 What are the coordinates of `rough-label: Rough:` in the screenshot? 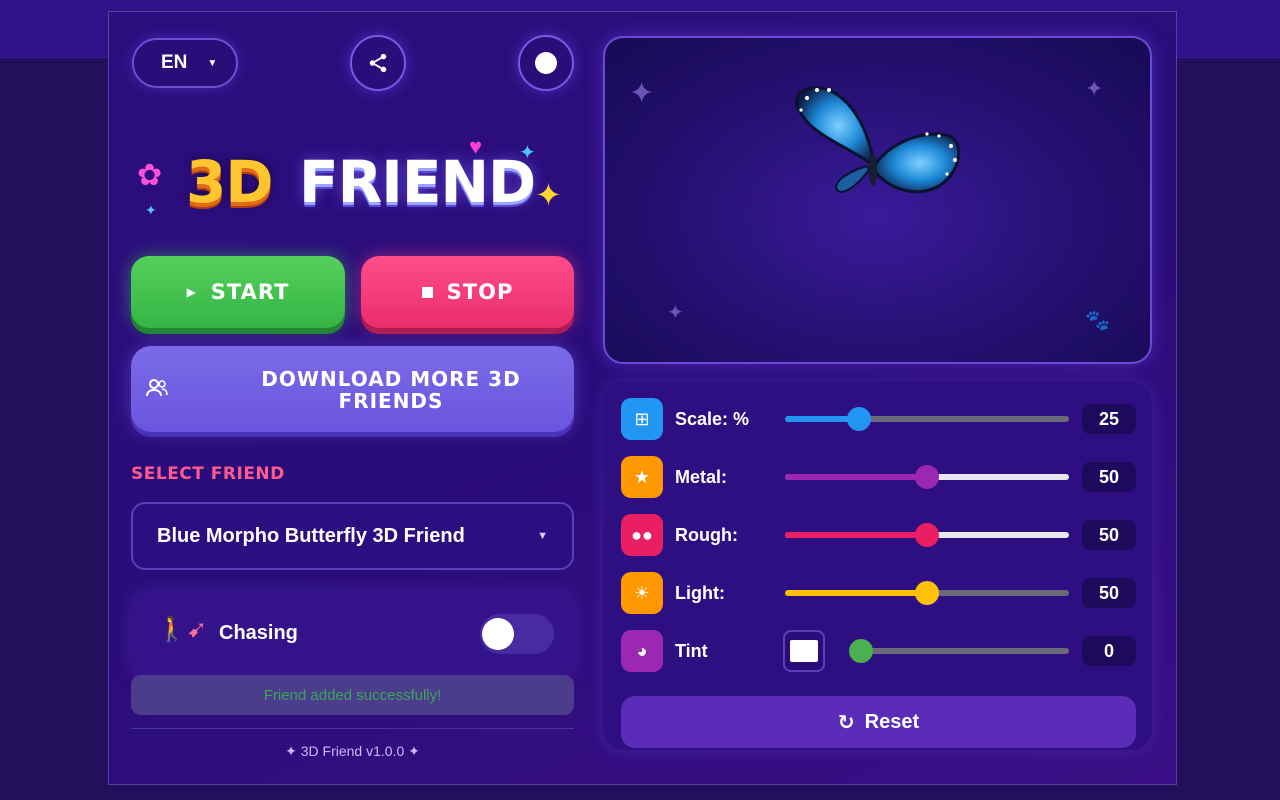 It's located at (706, 535).